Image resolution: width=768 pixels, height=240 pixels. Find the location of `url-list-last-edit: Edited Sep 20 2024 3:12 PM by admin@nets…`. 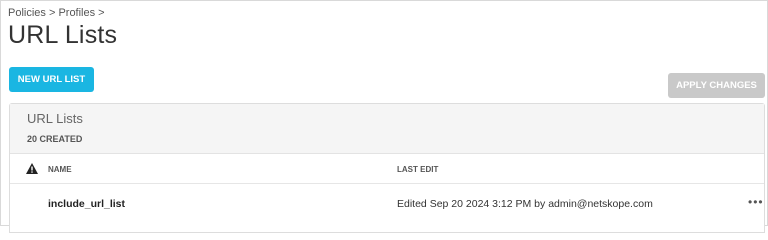

url-list-last-edit: Edited Sep 20 2024 3:12 PM by admin@nets… is located at coordinates (525, 204).